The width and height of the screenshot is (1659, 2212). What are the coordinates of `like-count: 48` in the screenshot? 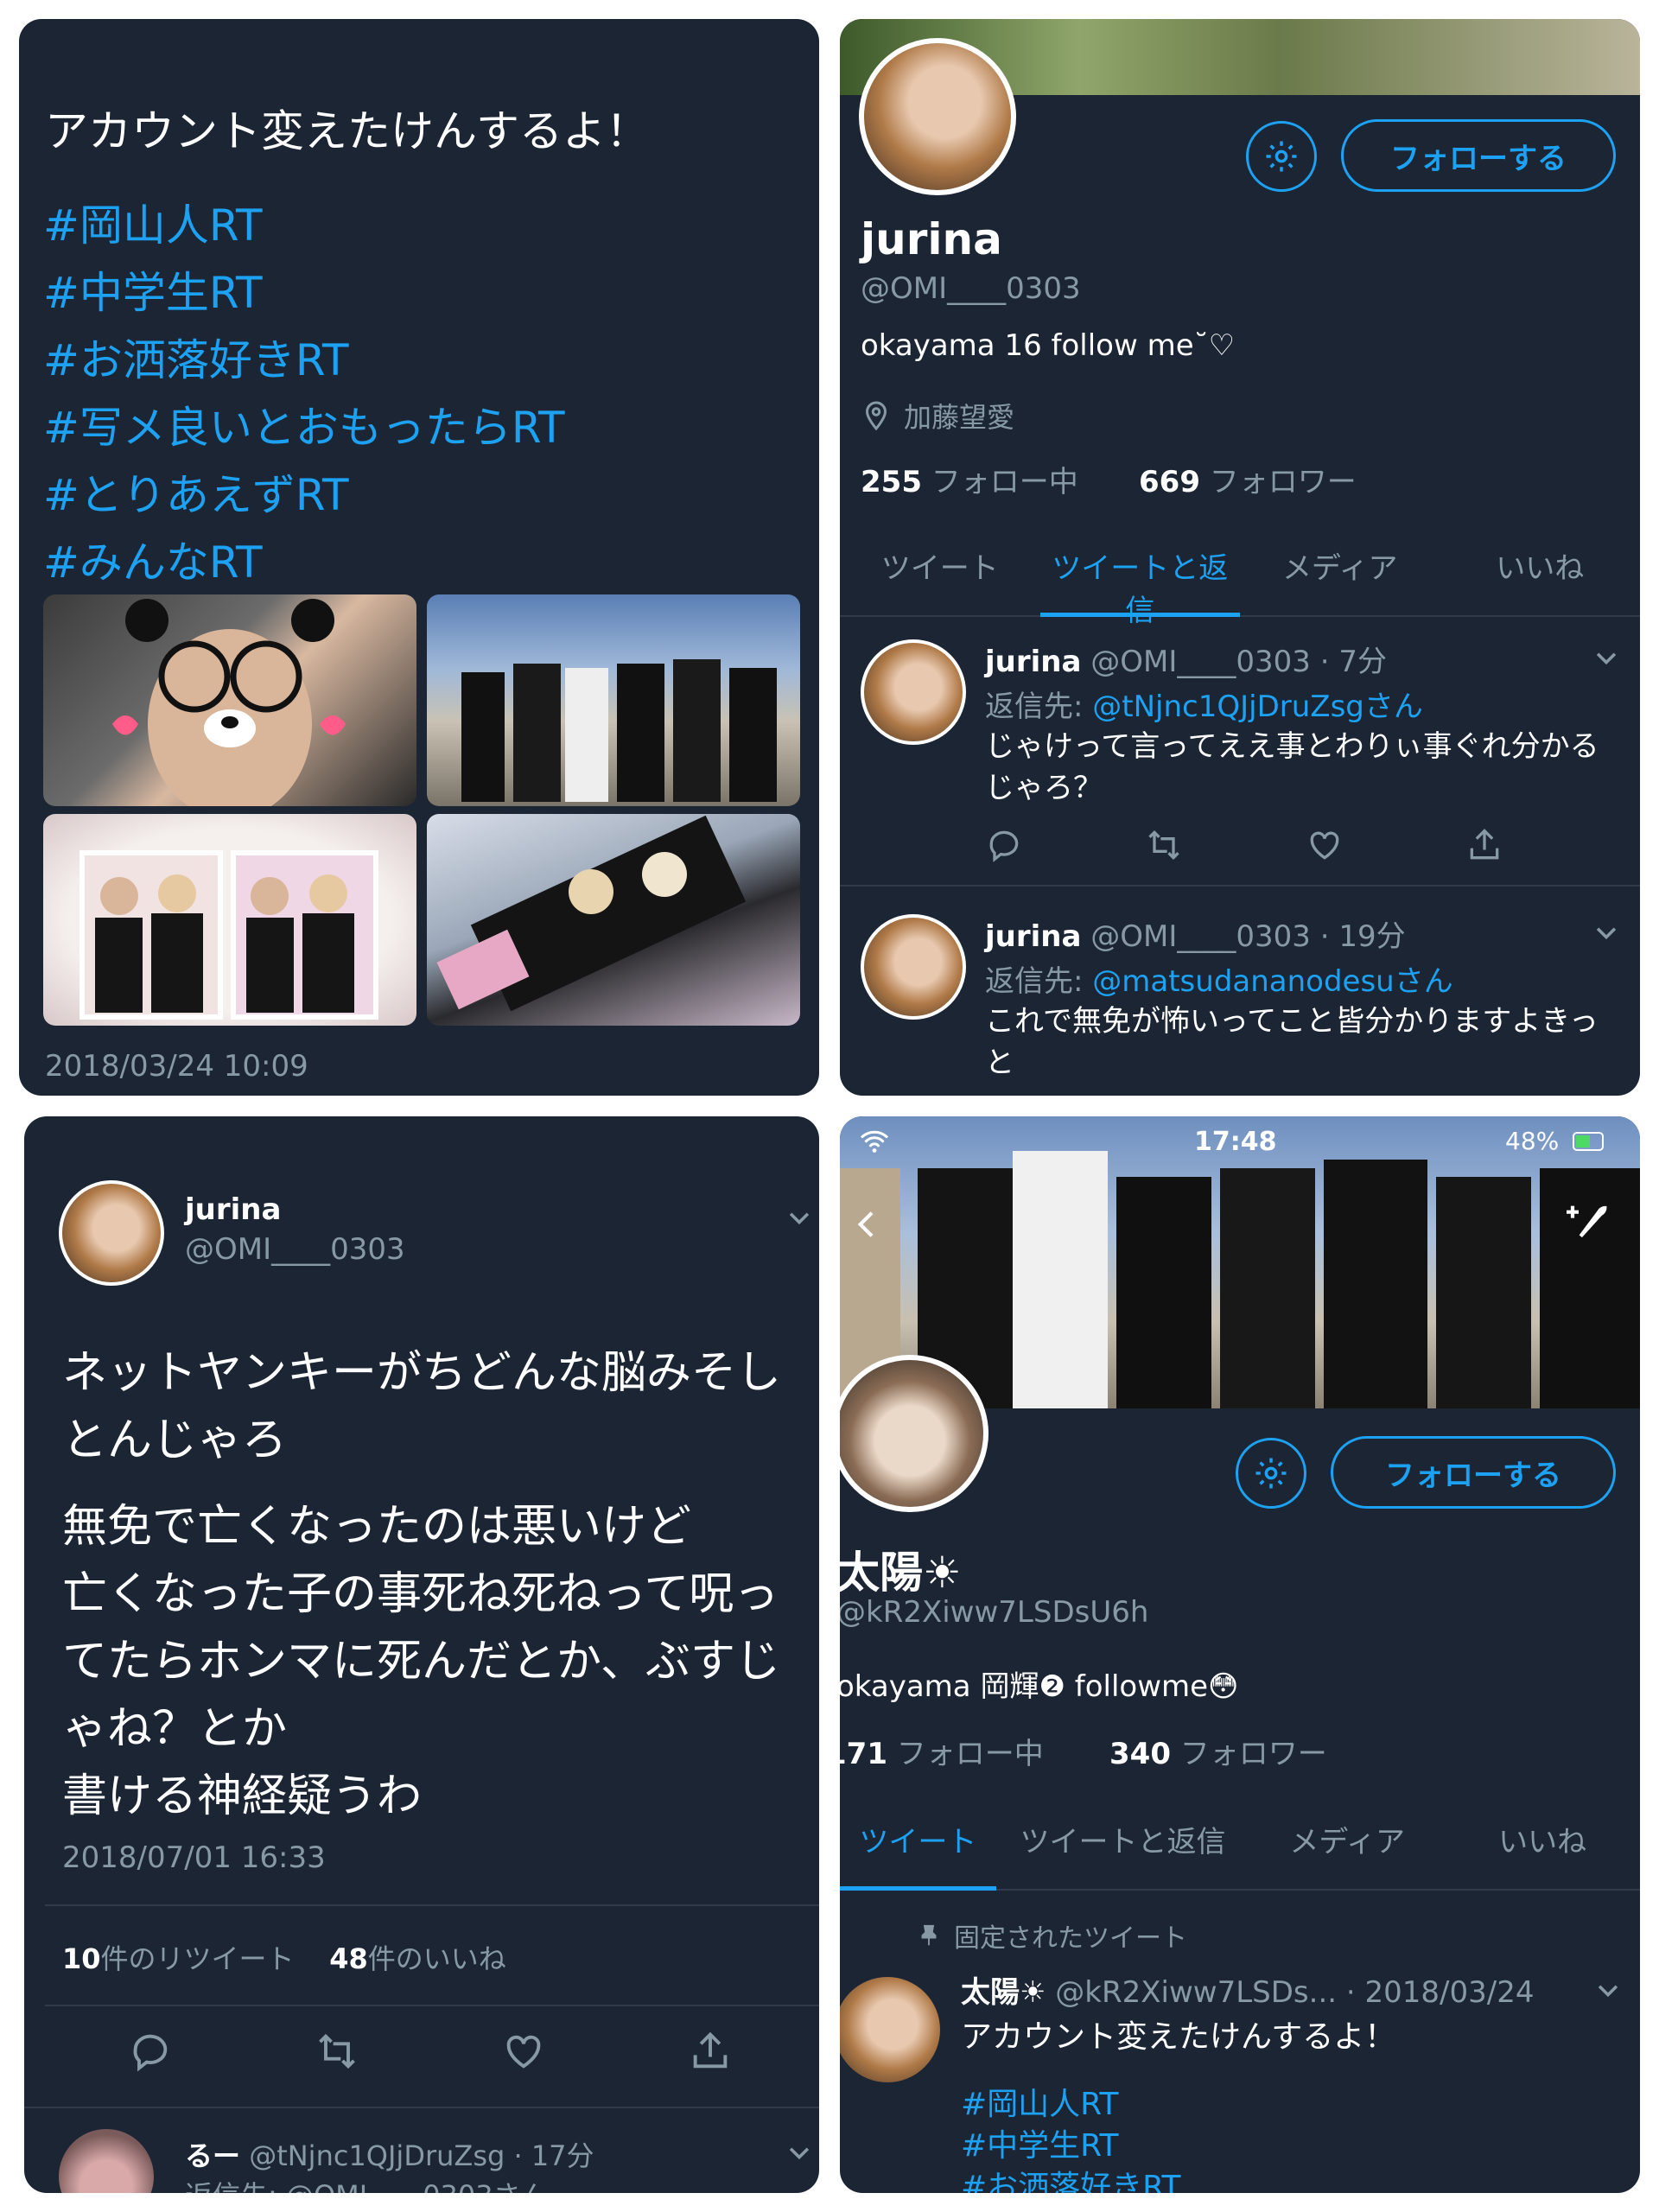 It's located at (348, 1958).